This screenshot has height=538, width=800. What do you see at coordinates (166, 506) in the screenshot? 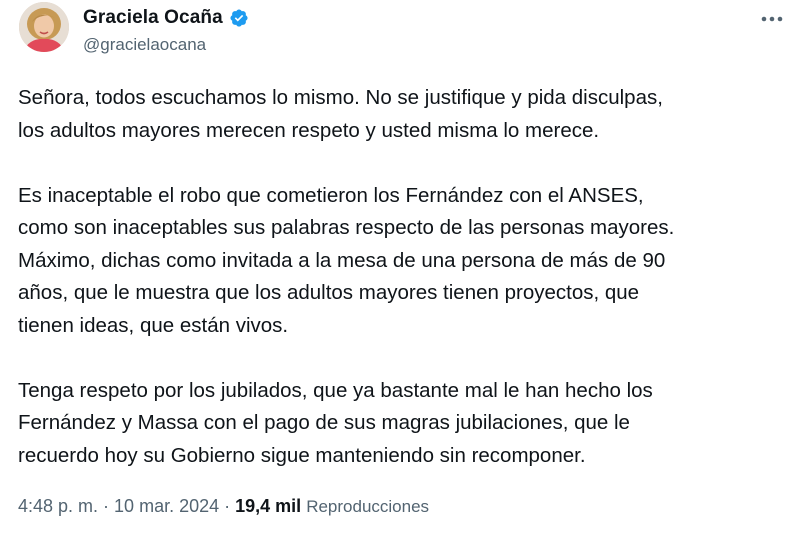
I see `tweet-date: 10 mar. 2024` at bounding box center [166, 506].